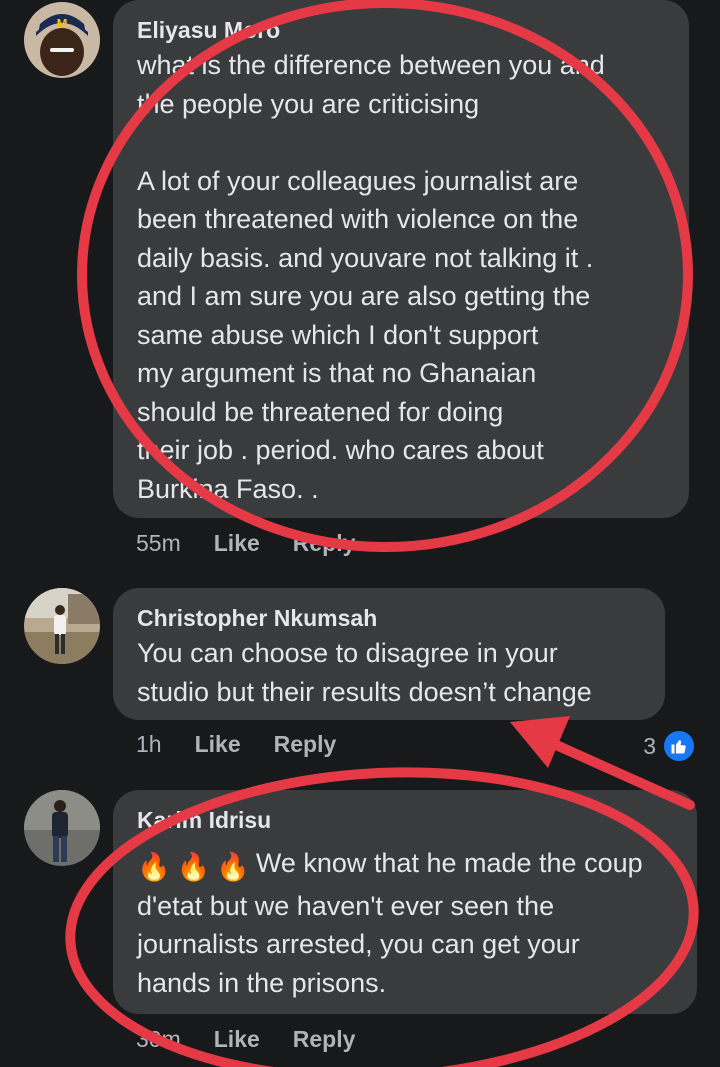 Image resolution: width=720 pixels, height=1067 pixels. Describe the element at coordinates (540, 742) in the screenshot. I see `annotation-arrow-head` at that location.